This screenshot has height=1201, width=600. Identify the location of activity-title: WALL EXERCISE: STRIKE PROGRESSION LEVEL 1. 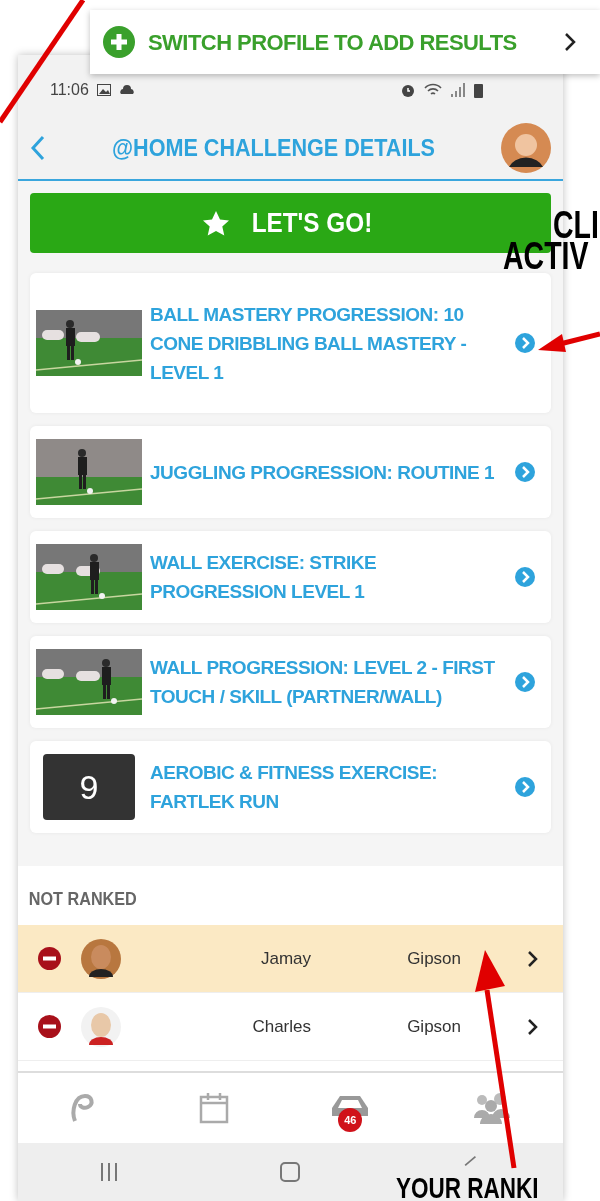
(264, 577).